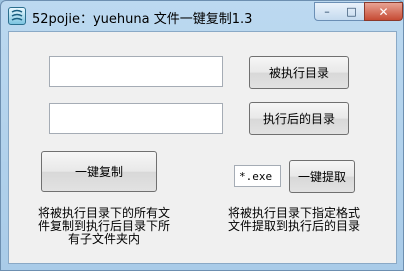  Describe the element at coordinates (99, 171) in the screenshot. I see `copy-button: 一键复制` at that location.